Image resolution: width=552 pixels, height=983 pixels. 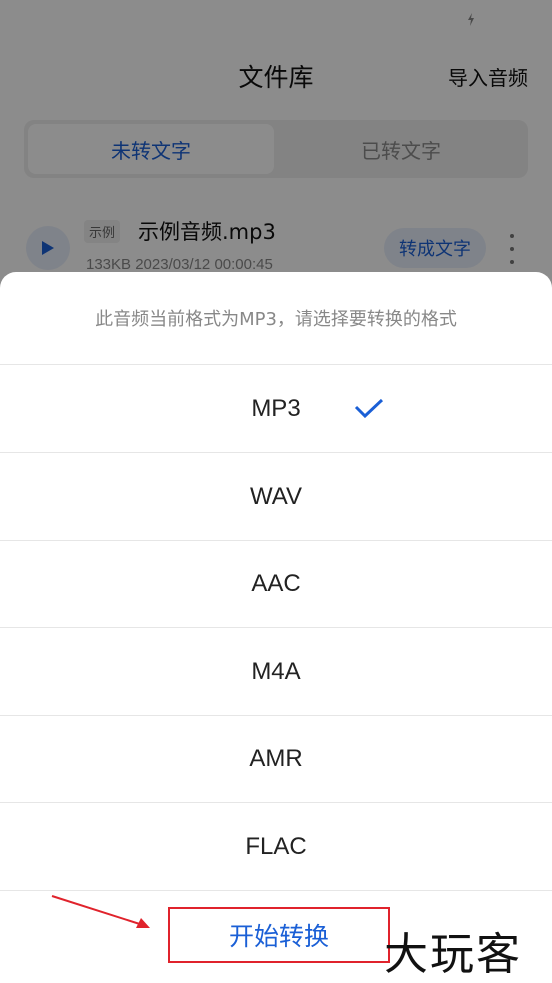 I want to click on option-label: MP3, so click(x=276, y=408).